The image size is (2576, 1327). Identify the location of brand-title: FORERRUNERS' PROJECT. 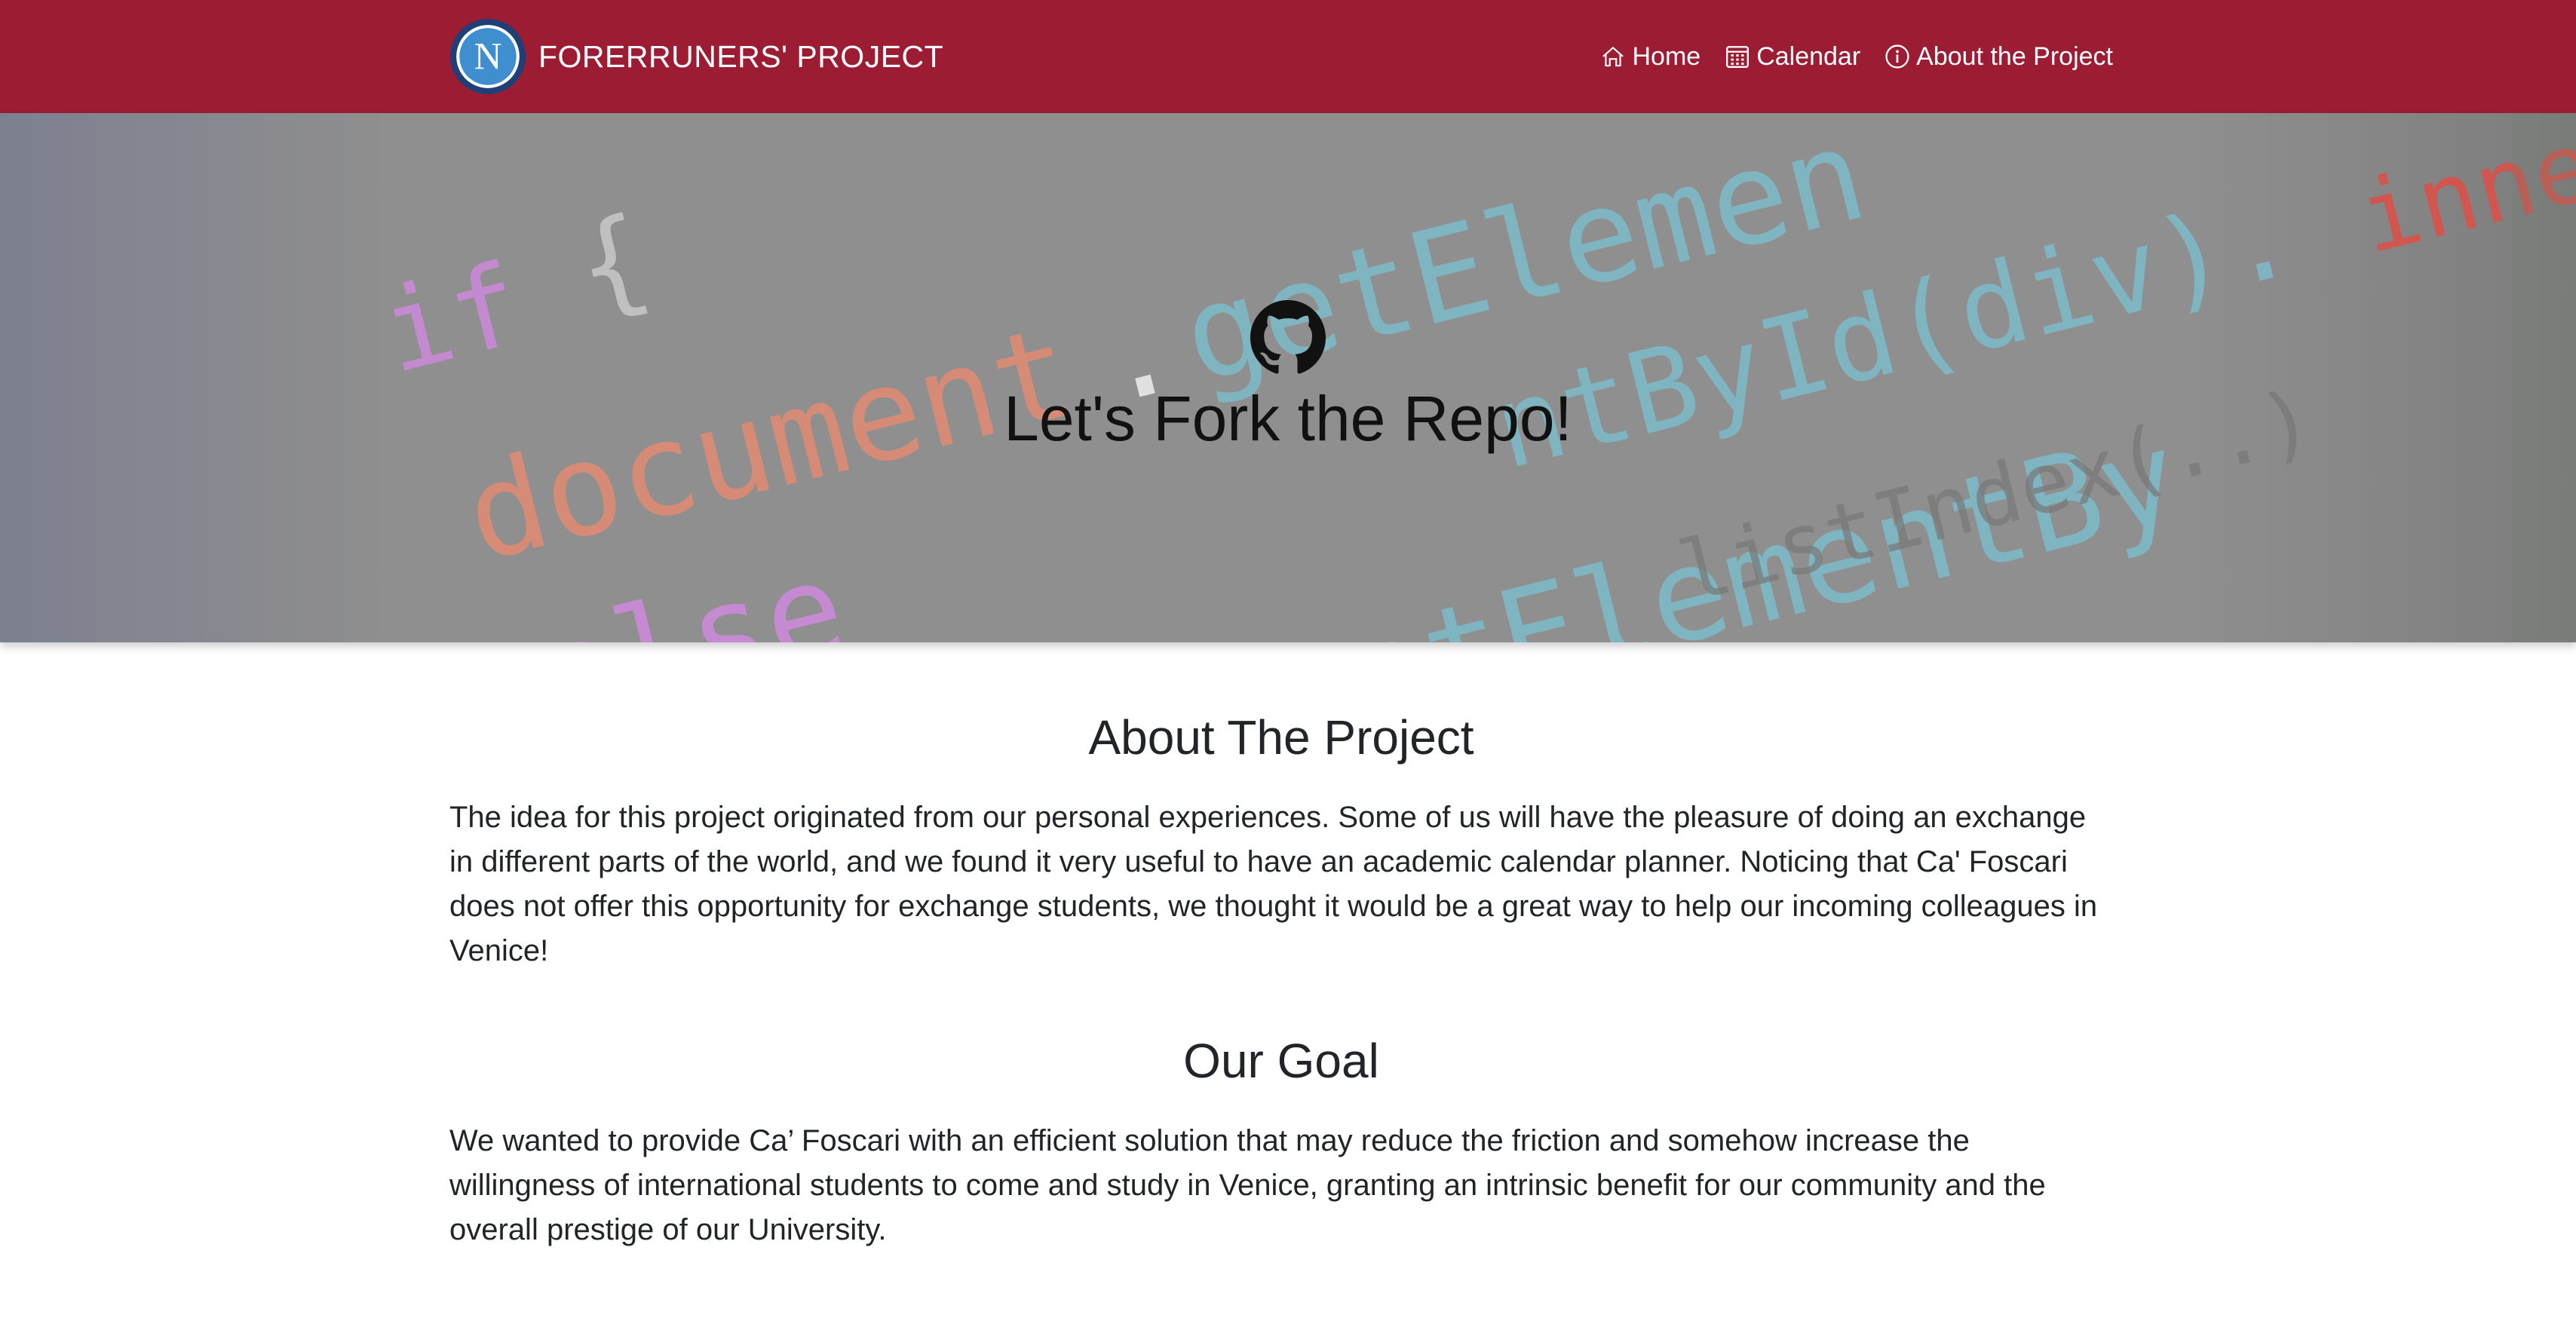
(741, 56).